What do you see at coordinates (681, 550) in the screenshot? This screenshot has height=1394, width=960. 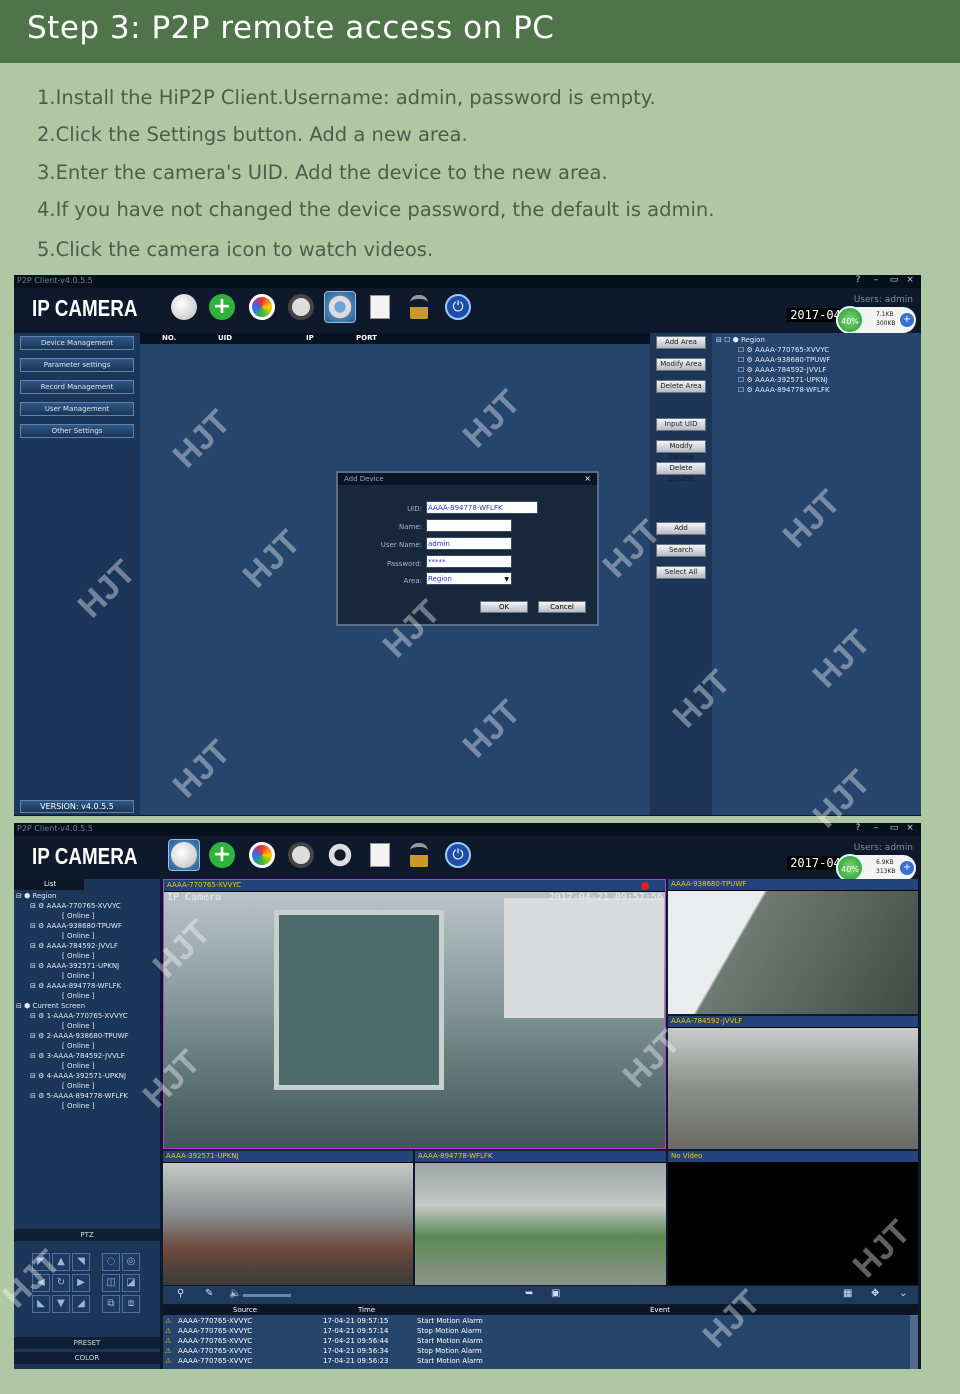 I see `search-button: Search` at bounding box center [681, 550].